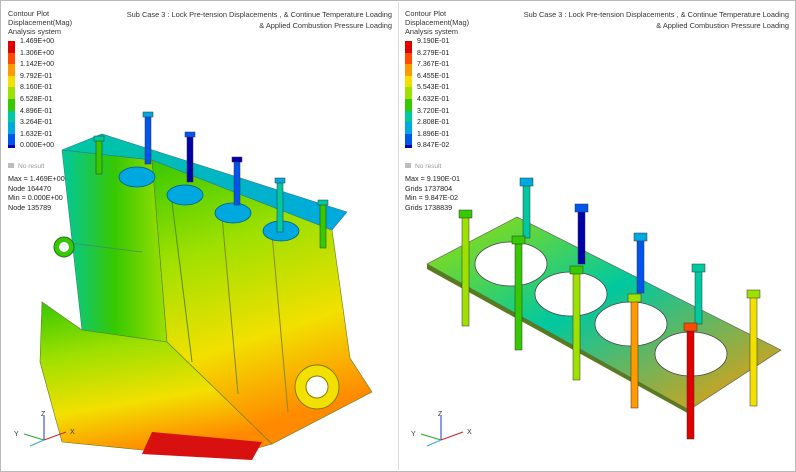 This screenshot has height=472, width=796. Describe the element at coordinates (429, 207) in the screenshot. I see `min-grid: Grids 1738839` at that location.